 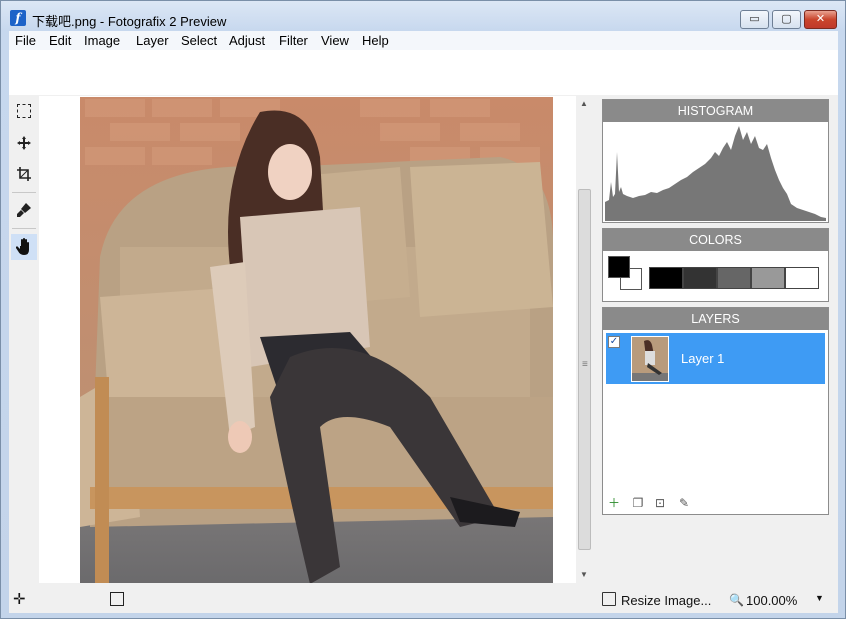 What do you see at coordinates (584, 574) in the screenshot?
I see `scroll-down-icon: ▼` at bounding box center [584, 574].